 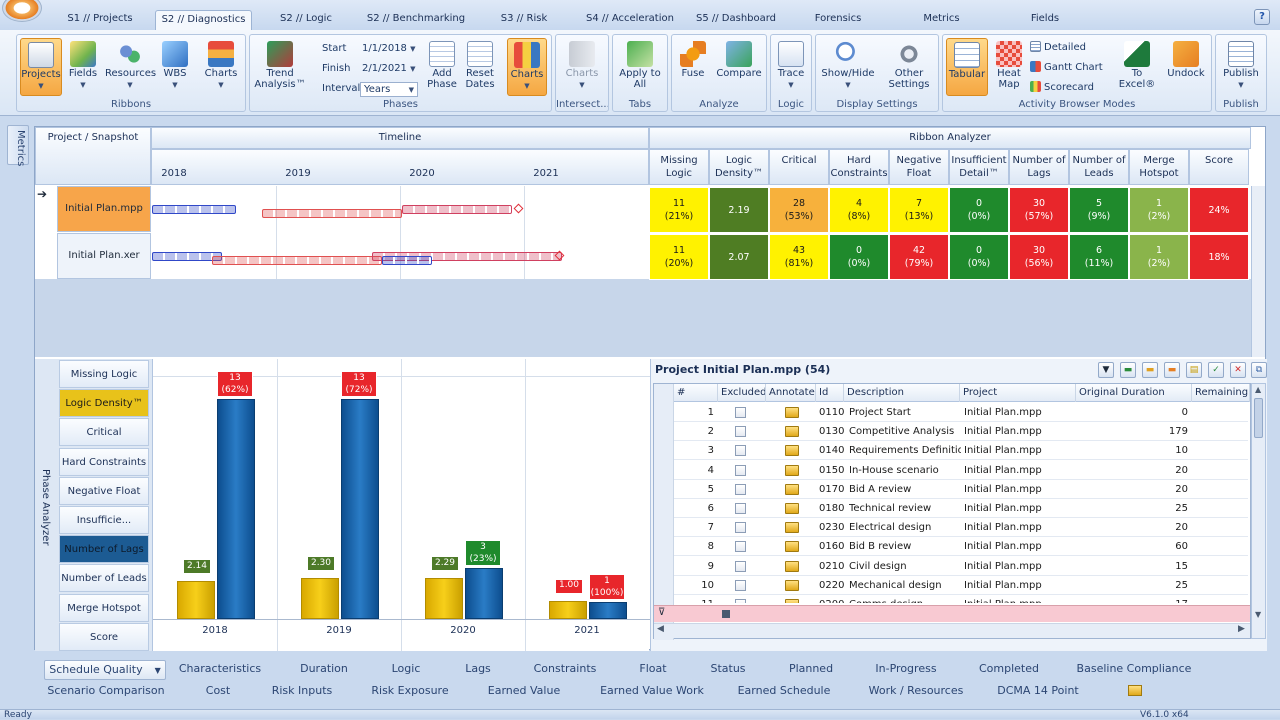 What do you see at coordinates (961, 599) in the screenshot?
I see `table-row: 11 0200 Comms designInitial Plan.mpp17` at bounding box center [961, 599].